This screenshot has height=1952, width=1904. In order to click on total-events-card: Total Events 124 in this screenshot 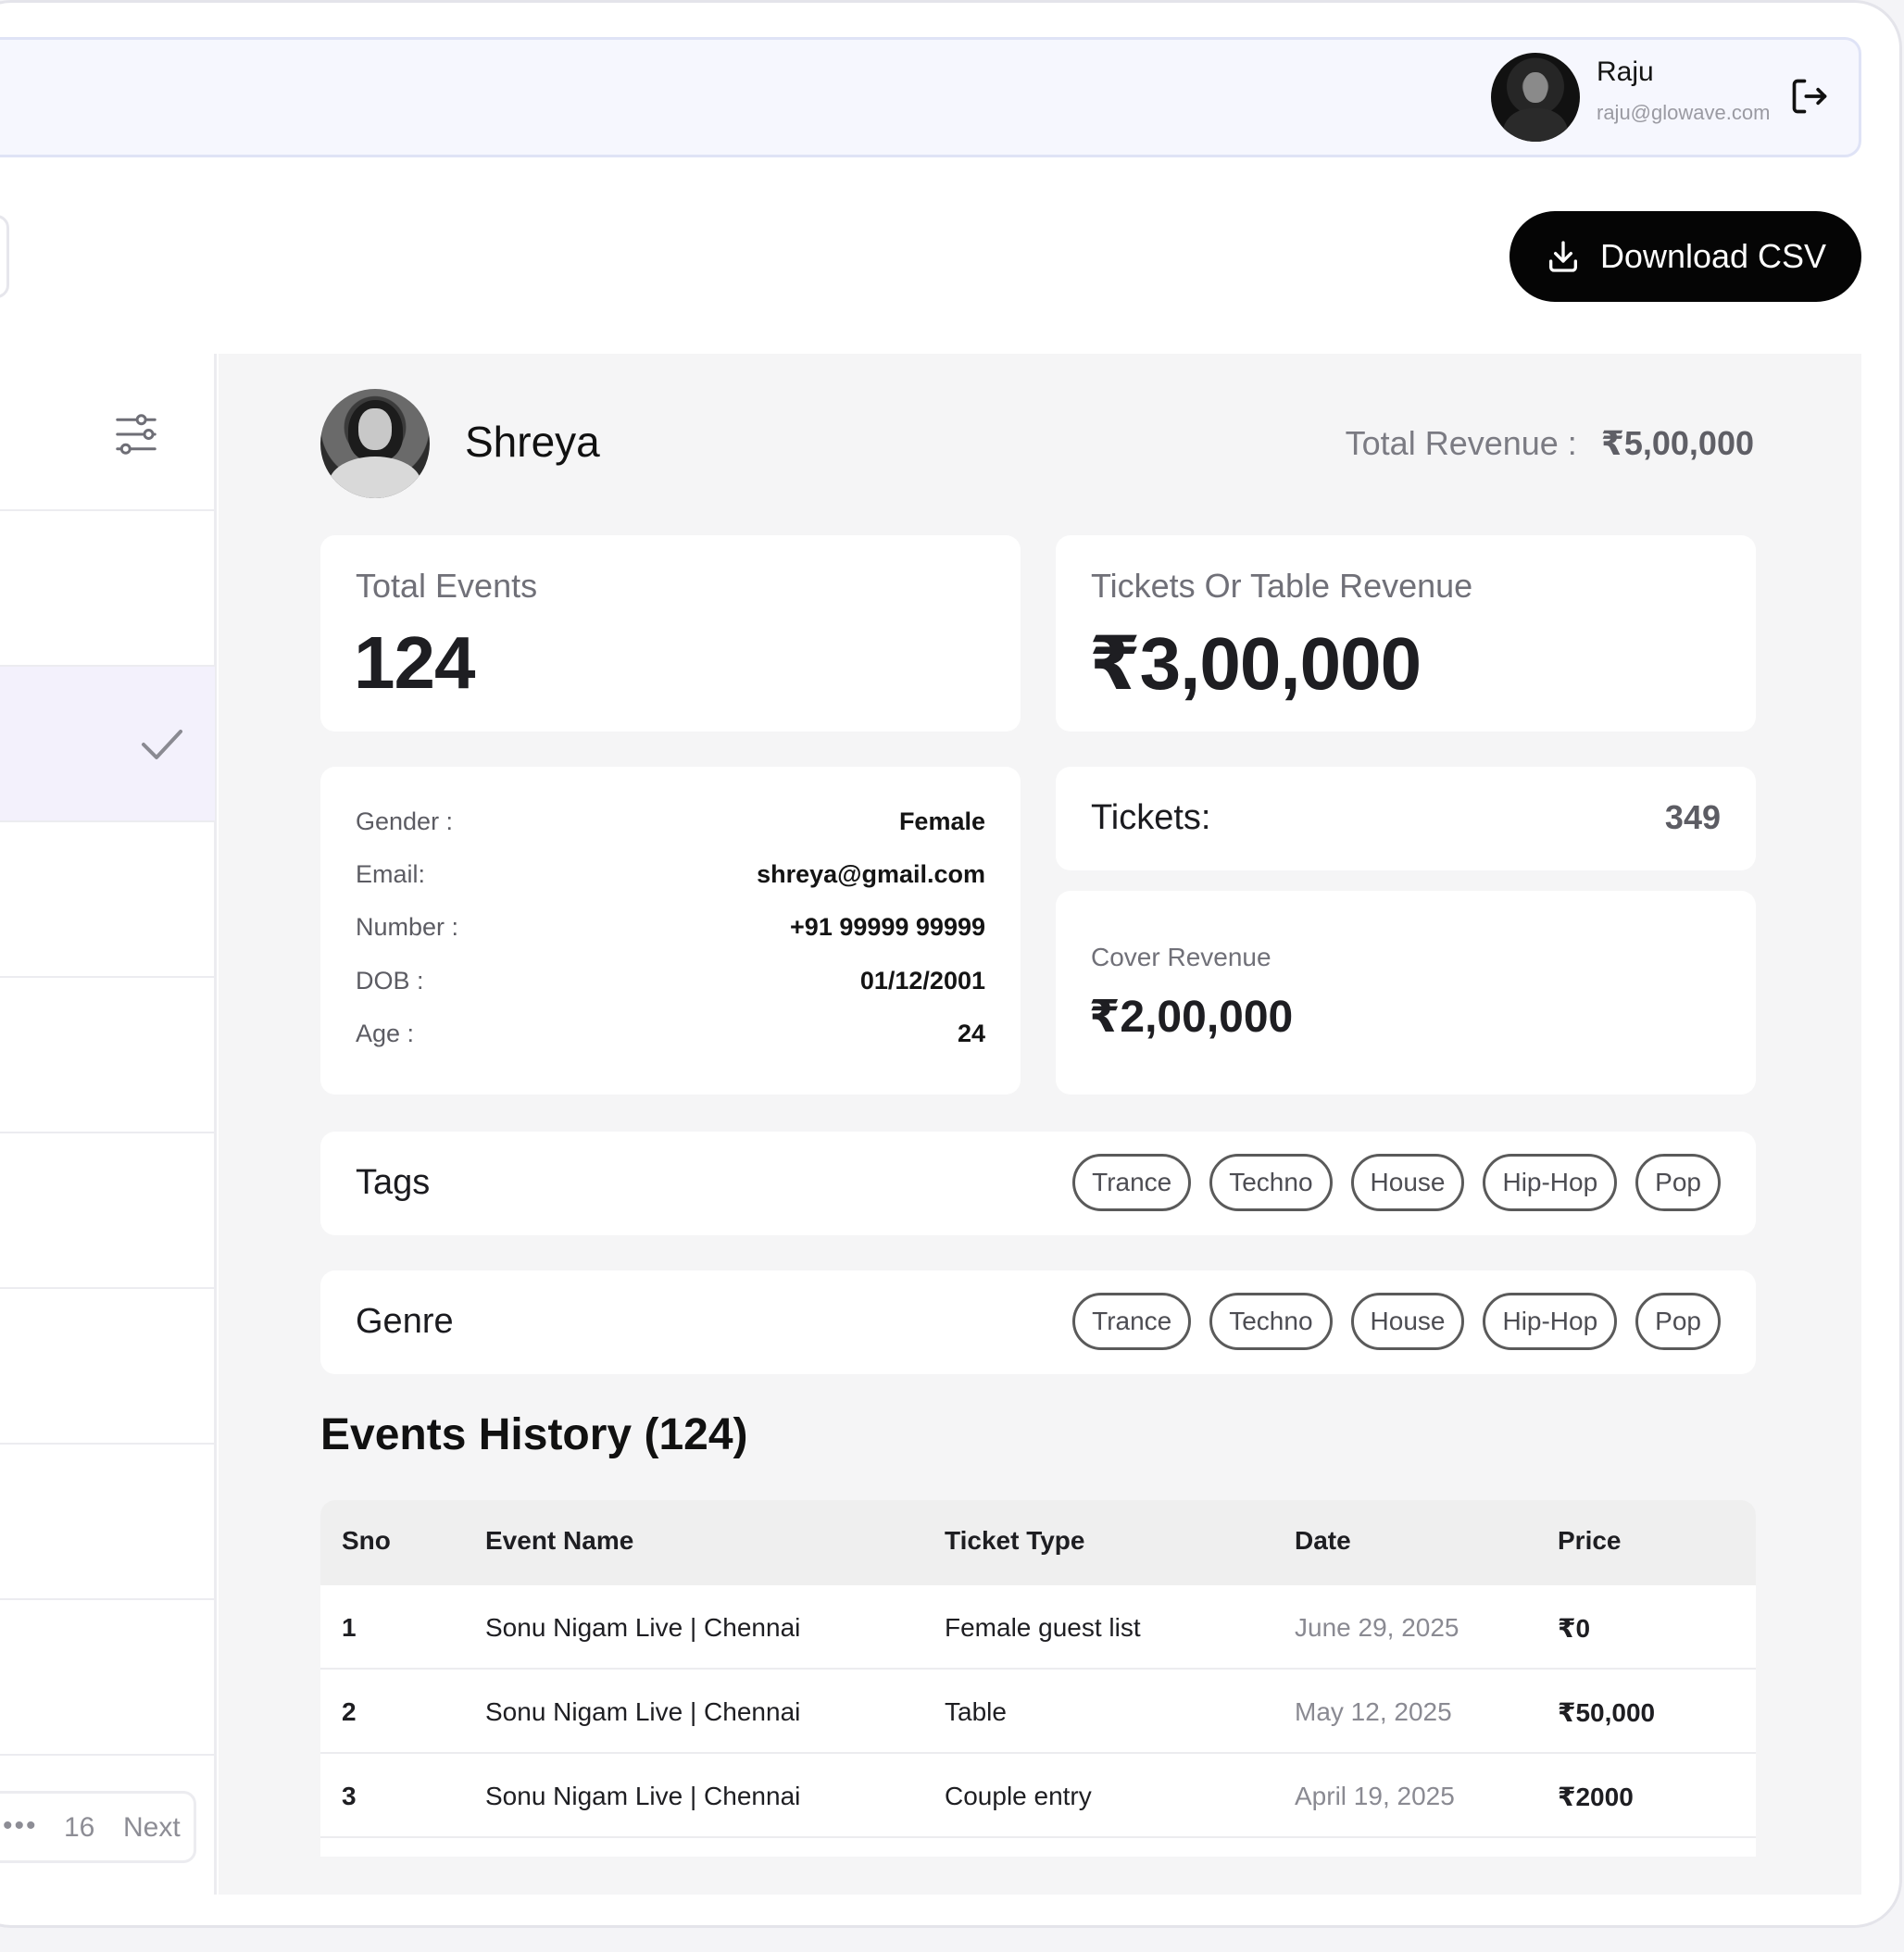, I will do `click(670, 633)`.